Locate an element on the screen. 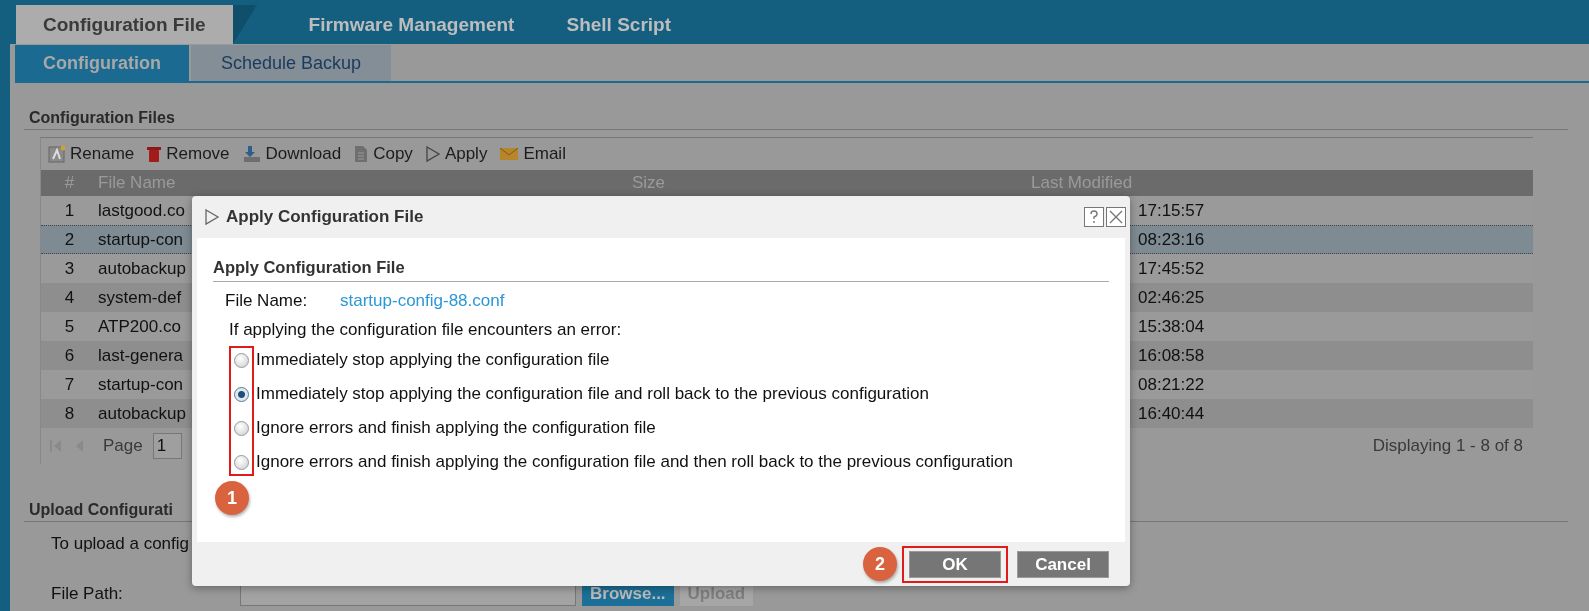 The width and height of the screenshot is (1589, 611). dialog-button: Cancel is located at coordinates (1063, 564).